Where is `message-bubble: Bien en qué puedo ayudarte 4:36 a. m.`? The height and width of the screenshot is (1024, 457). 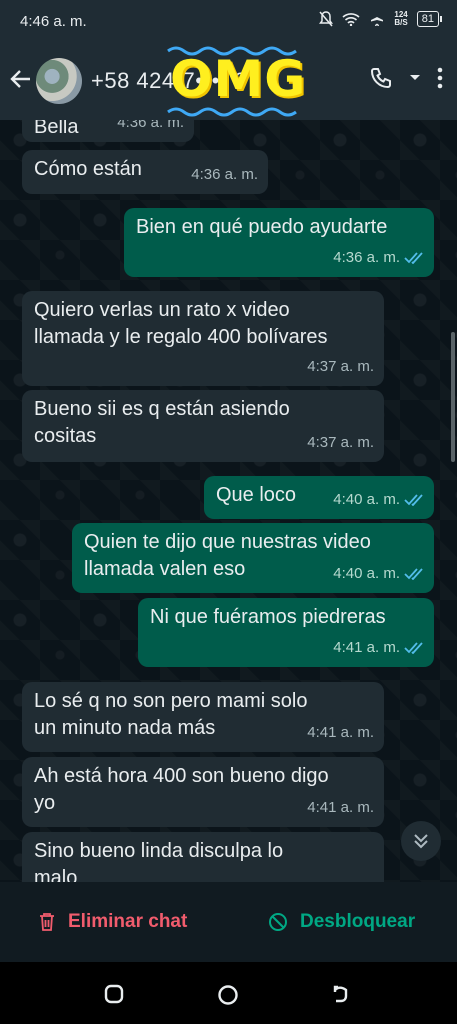
message-bubble: Bien en qué puedo ayudarte 4:36 a. m. is located at coordinates (279, 242).